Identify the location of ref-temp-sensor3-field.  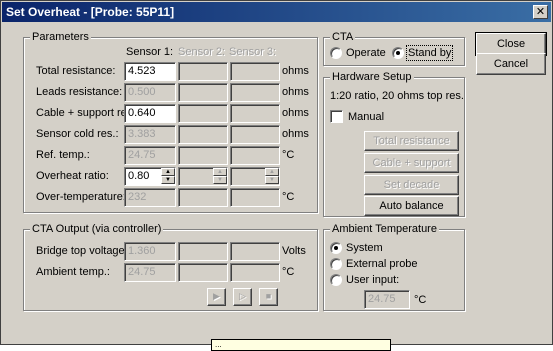
(255, 155).